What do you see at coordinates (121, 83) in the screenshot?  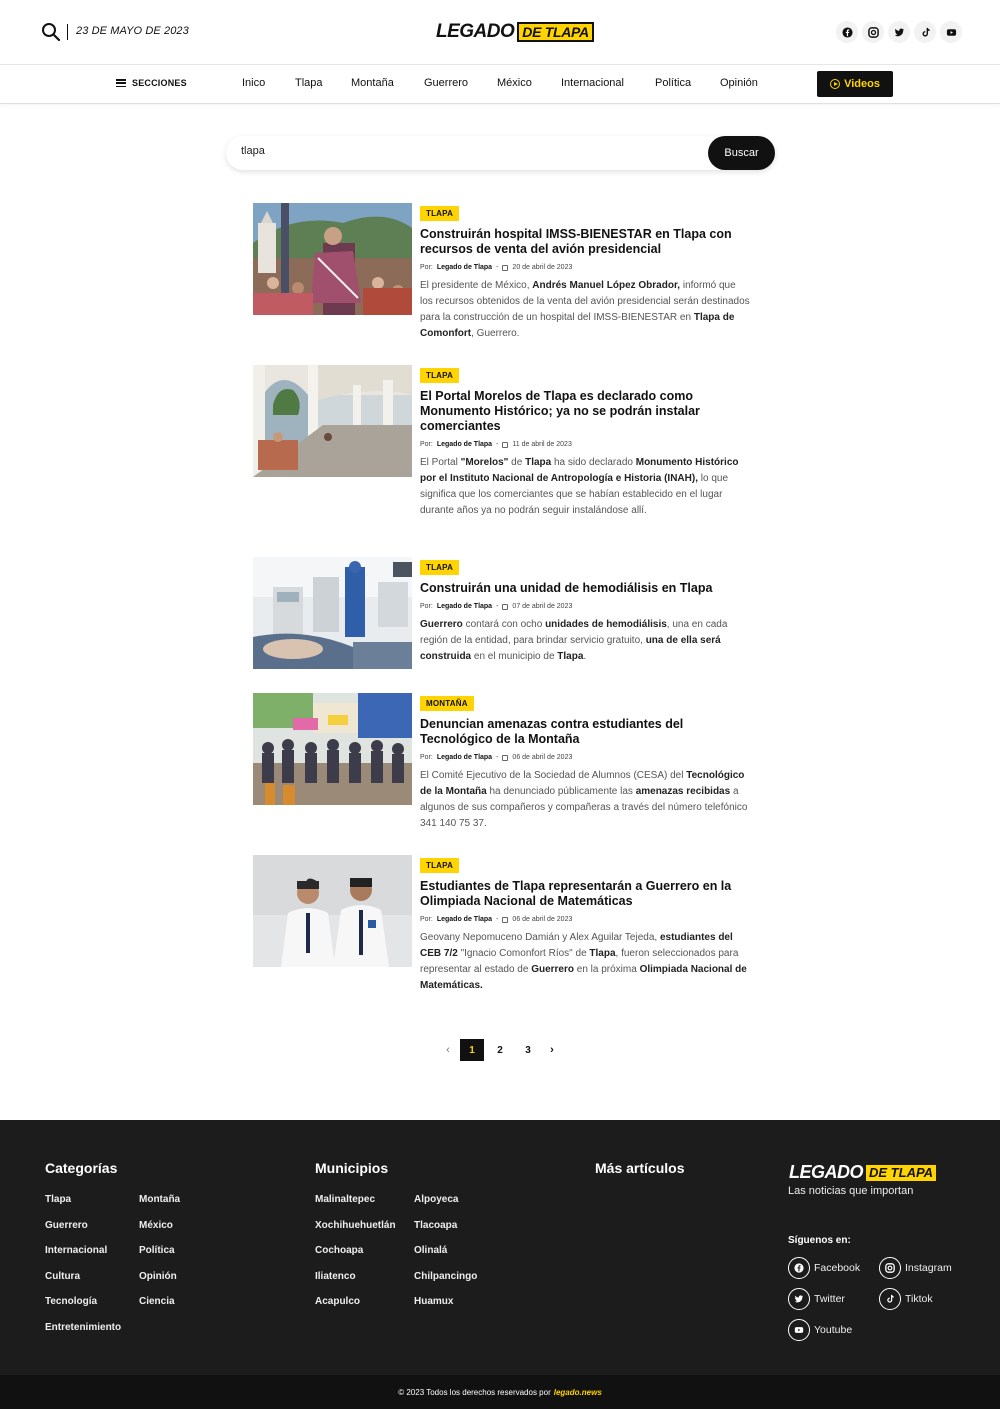 I see `hamburger-icon` at bounding box center [121, 83].